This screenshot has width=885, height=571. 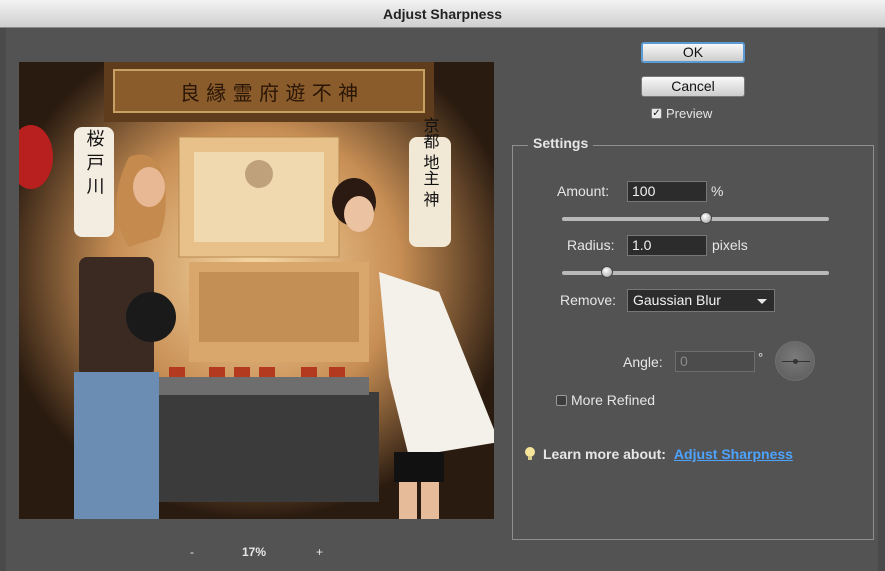 I want to click on zoom-level: 17%, so click(x=254, y=552).